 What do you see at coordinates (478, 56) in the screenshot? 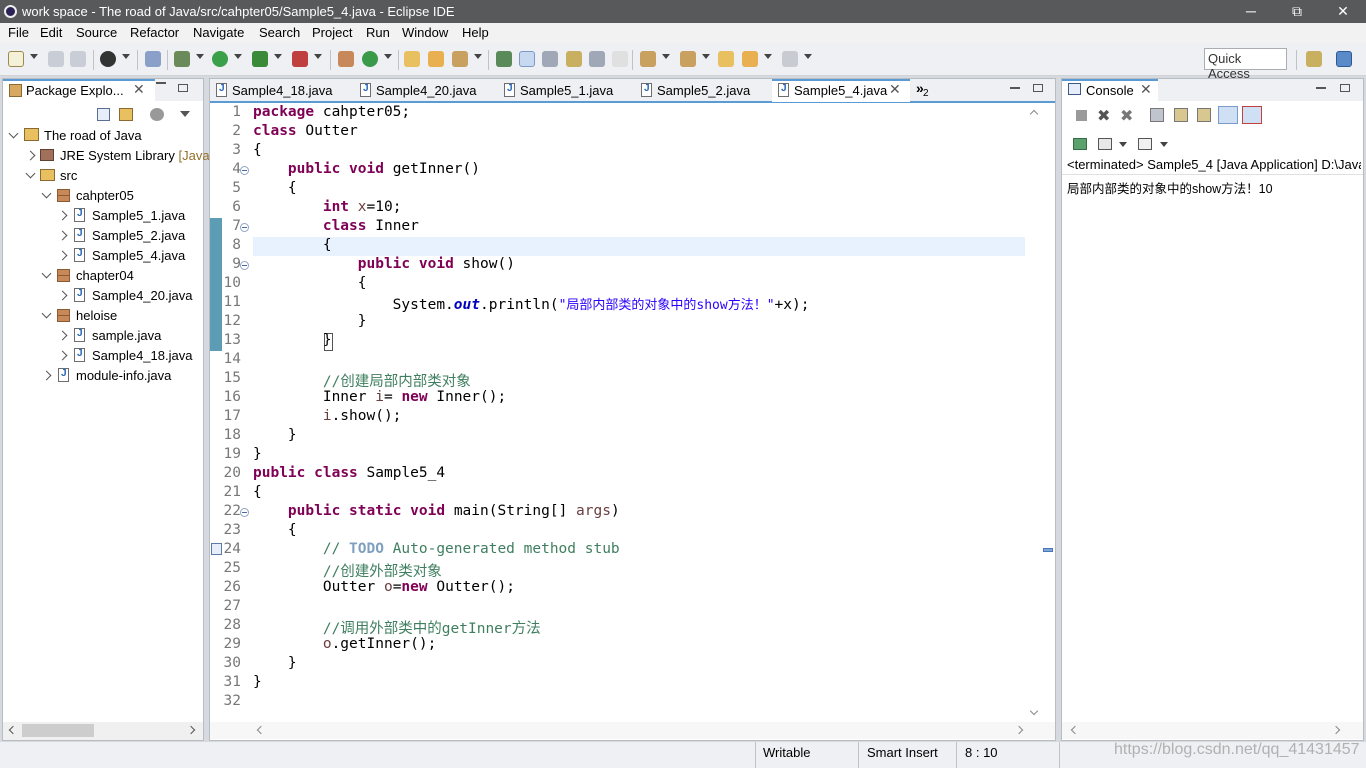
I see `search-dropdown-icon` at bounding box center [478, 56].